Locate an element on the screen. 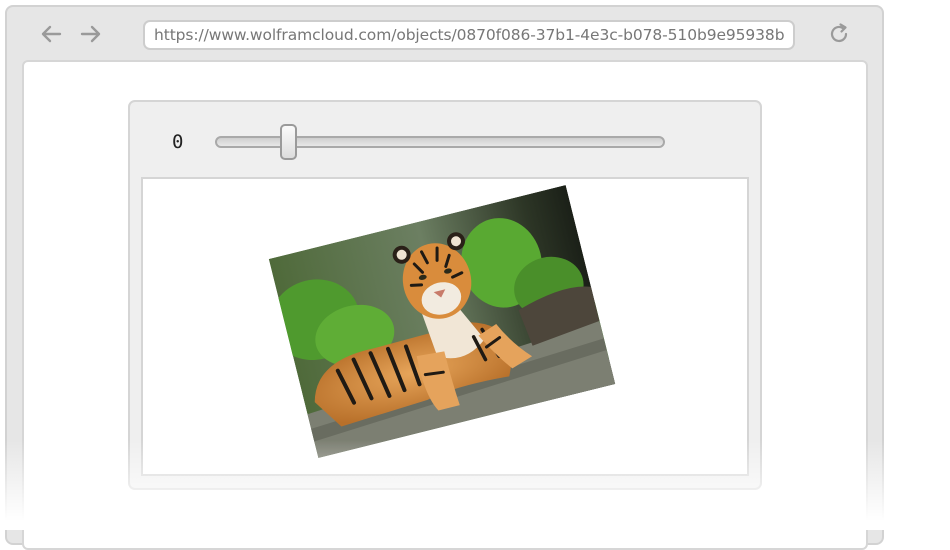 The height and width of the screenshot is (550, 950). slider-value-label: 0 is located at coordinates (178, 142).